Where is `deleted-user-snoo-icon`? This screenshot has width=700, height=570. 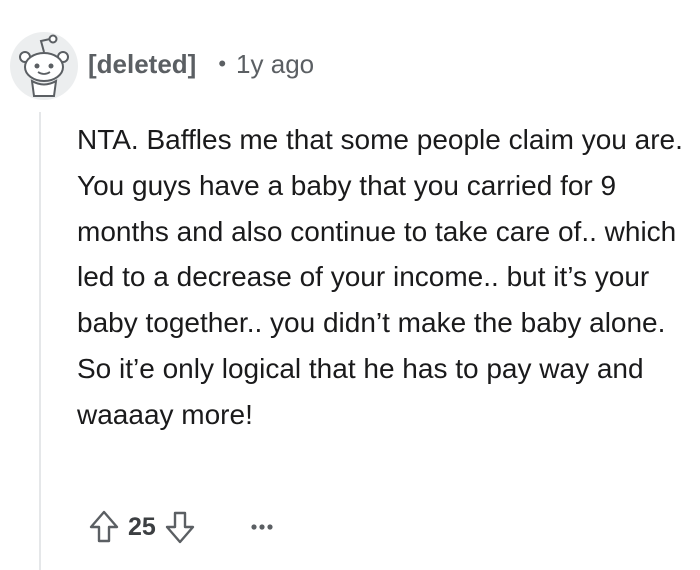 deleted-user-snoo-icon is located at coordinates (44, 66).